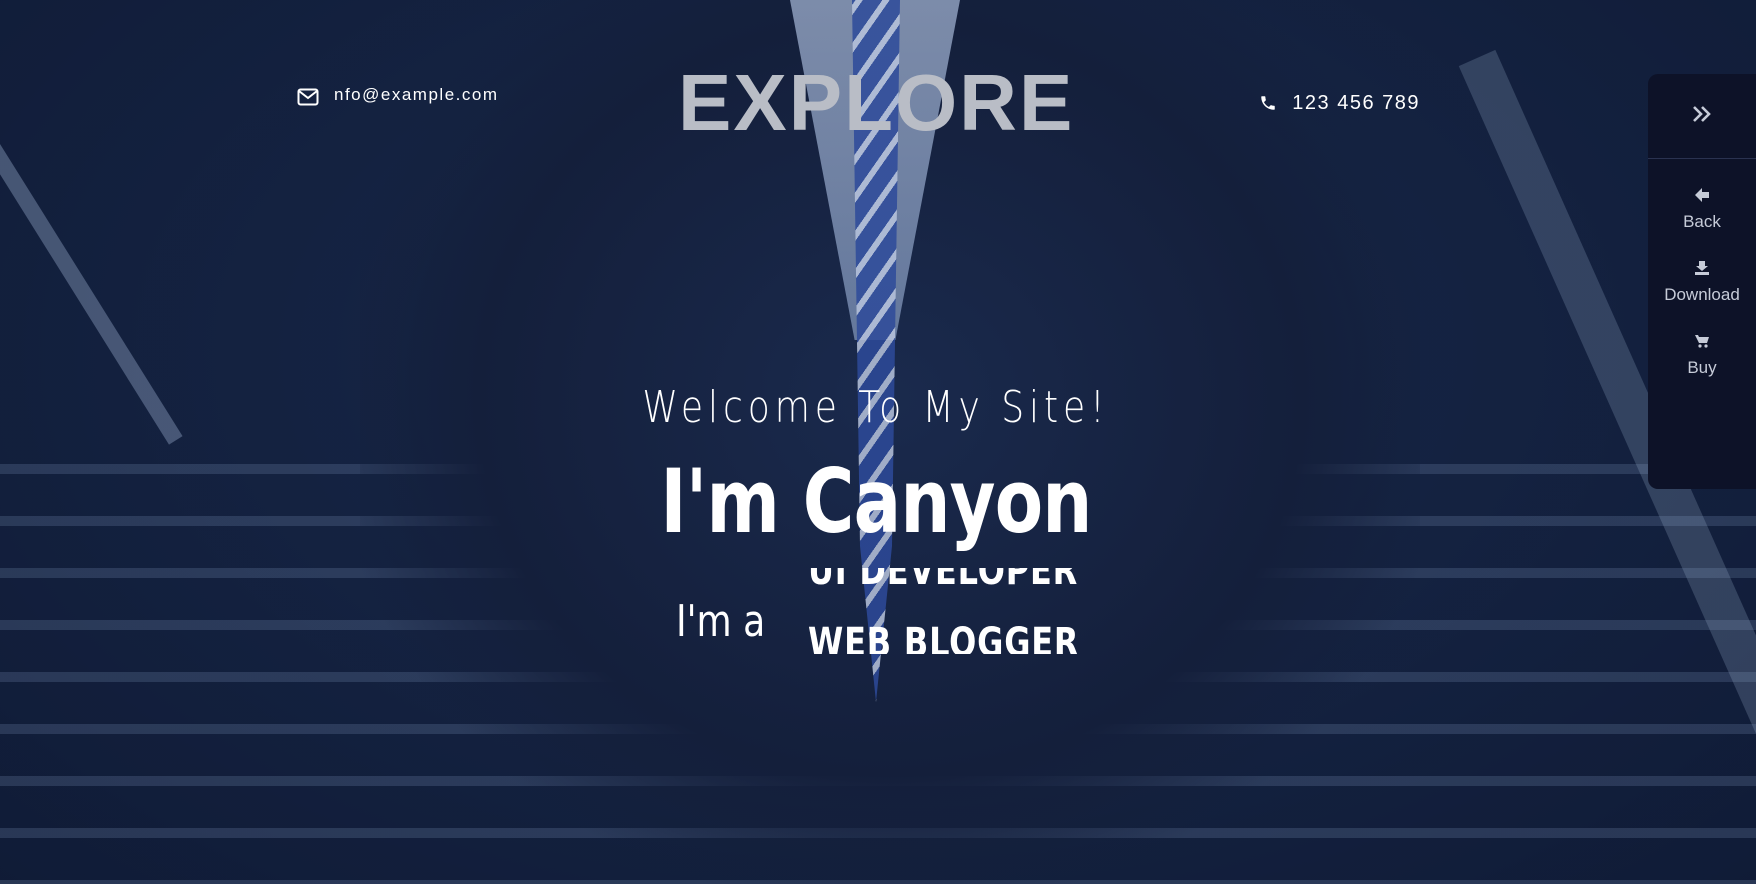  I want to click on envelope-icon, so click(308, 97).